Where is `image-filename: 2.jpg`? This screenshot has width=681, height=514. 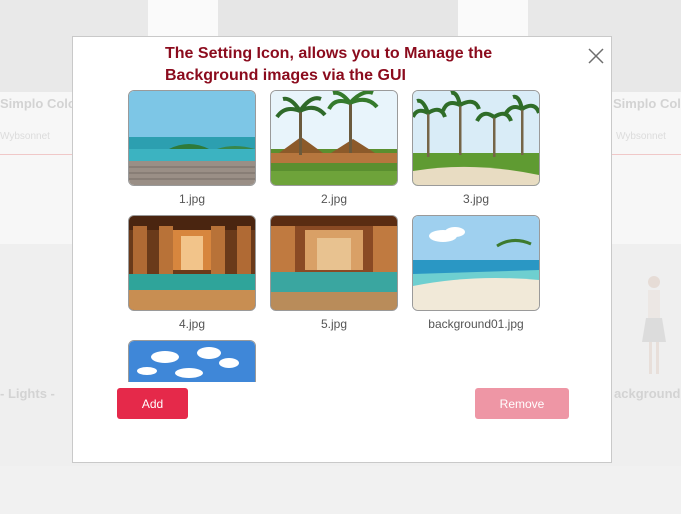
image-filename: 2.jpg is located at coordinates (334, 199).